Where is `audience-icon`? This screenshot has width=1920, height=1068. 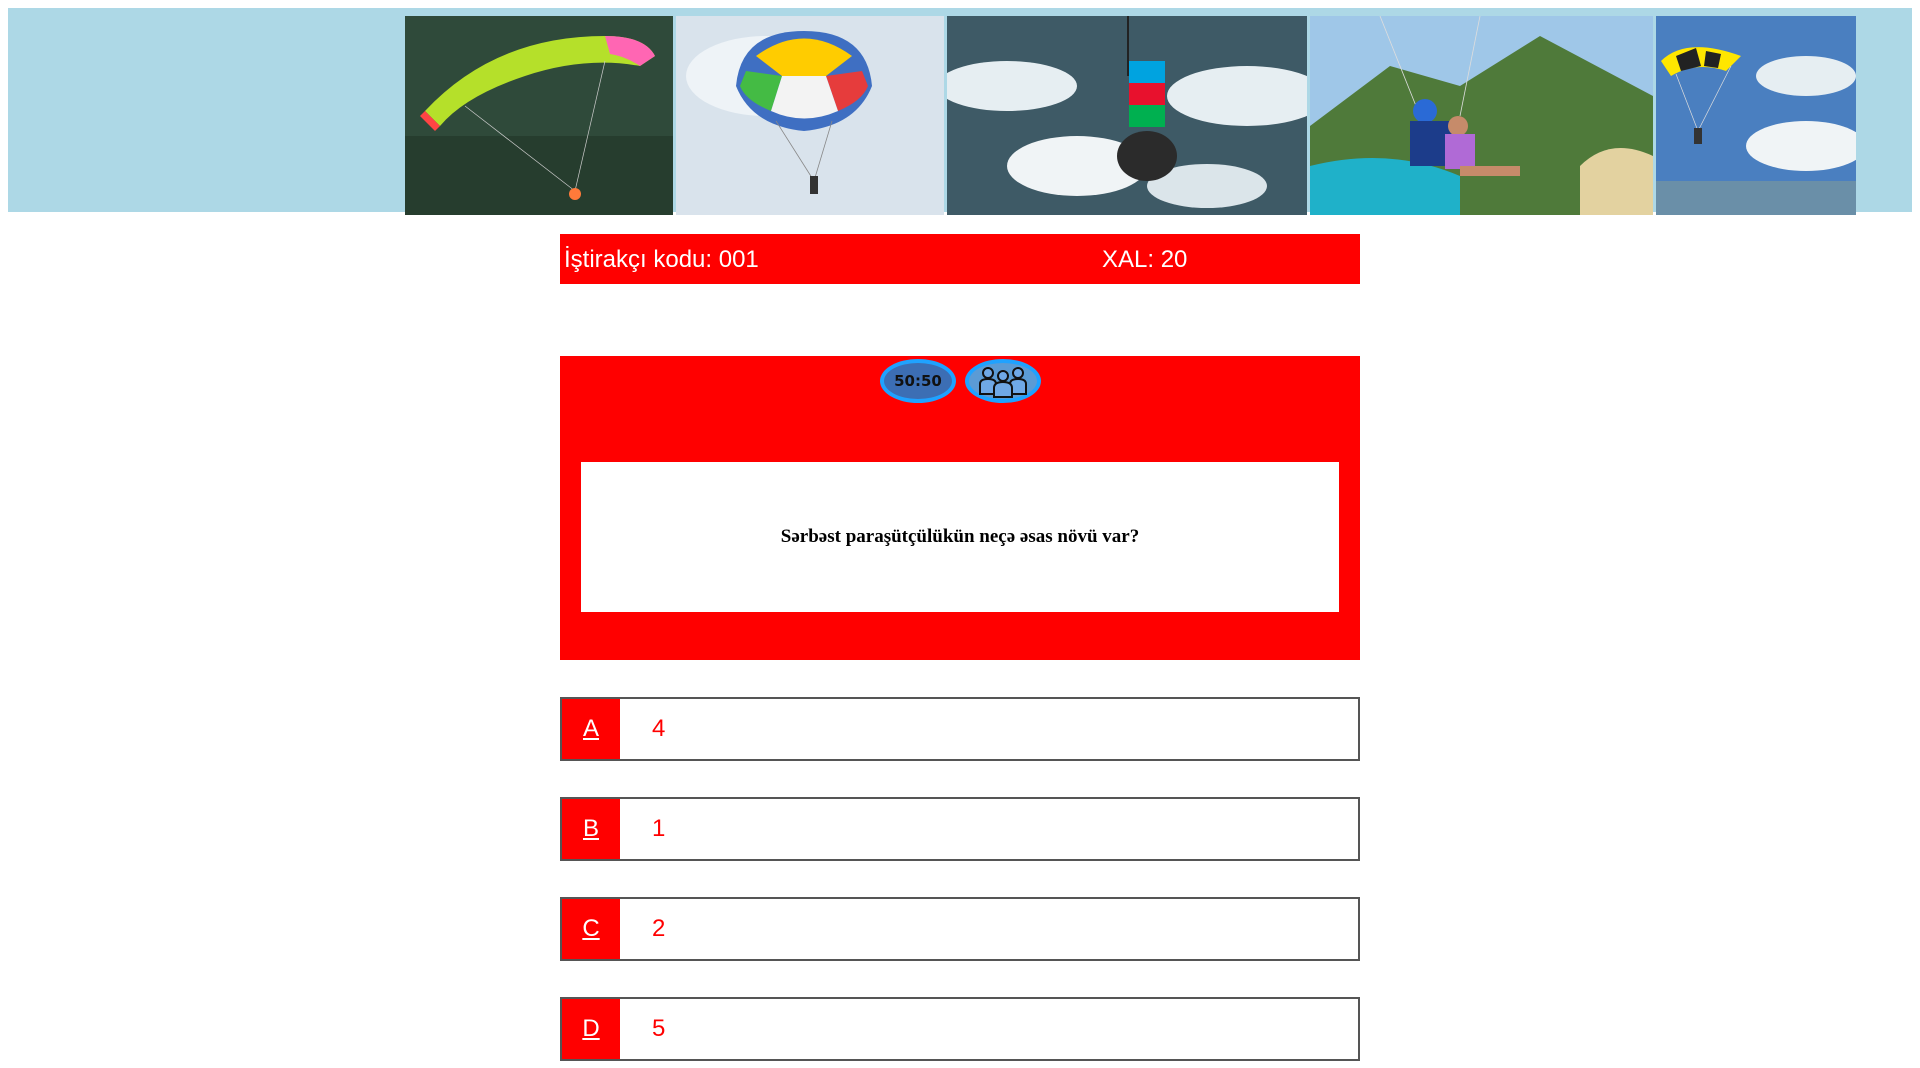
audience-icon is located at coordinates (1003, 382).